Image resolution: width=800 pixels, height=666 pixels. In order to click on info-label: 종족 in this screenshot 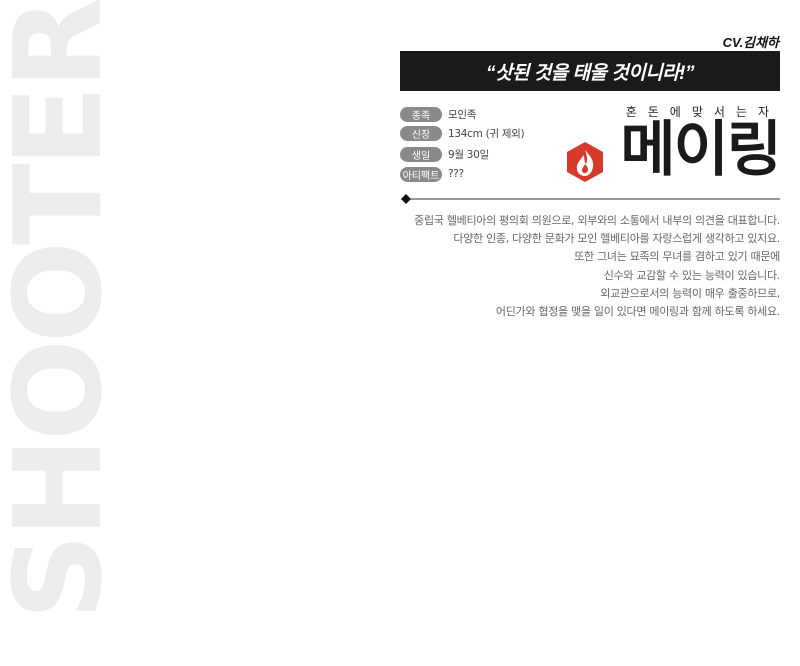, I will do `click(421, 114)`.